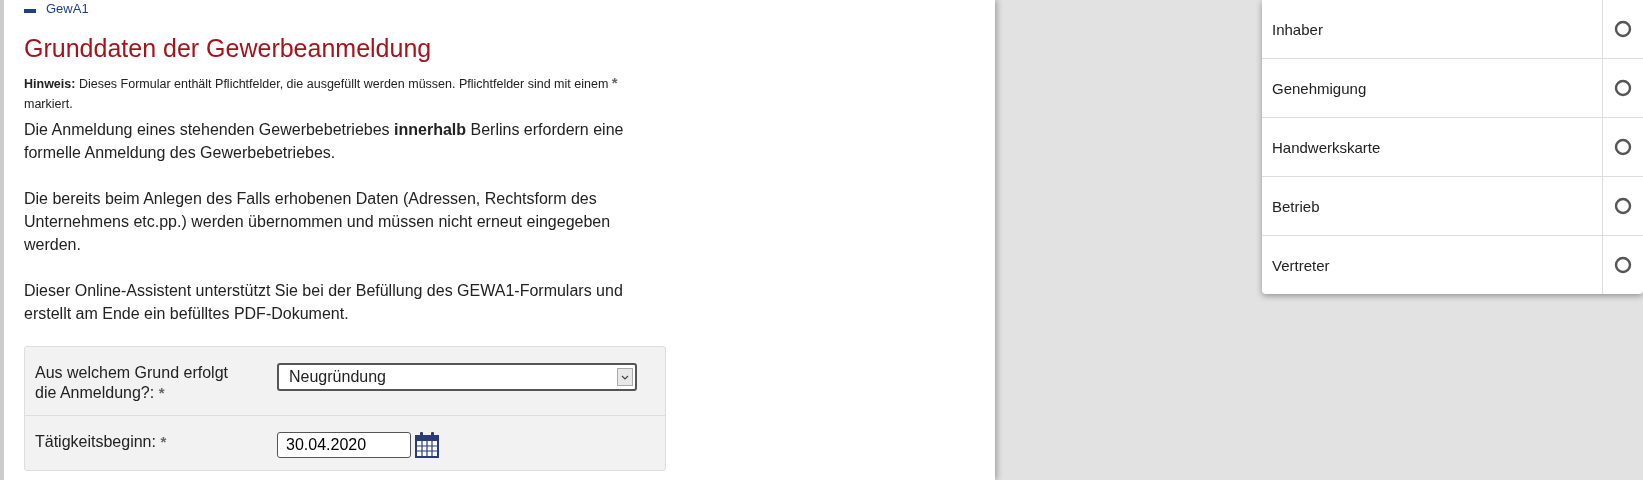  What do you see at coordinates (457, 377) in the screenshot?
I see `dropdown: Neugründung` at bounding box center [457, 377].